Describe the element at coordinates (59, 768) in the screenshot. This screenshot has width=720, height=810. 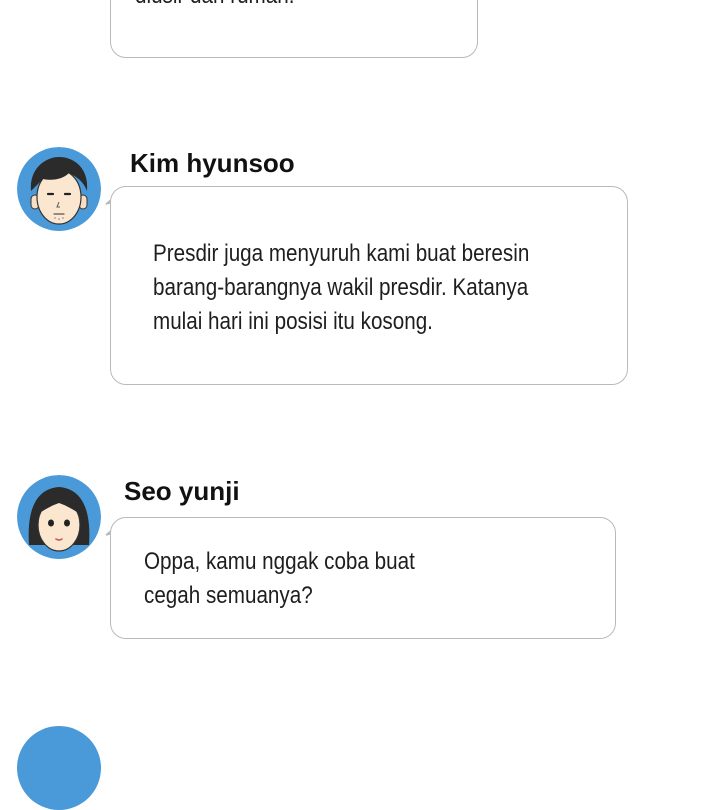
I see `avatar-next` at that location.